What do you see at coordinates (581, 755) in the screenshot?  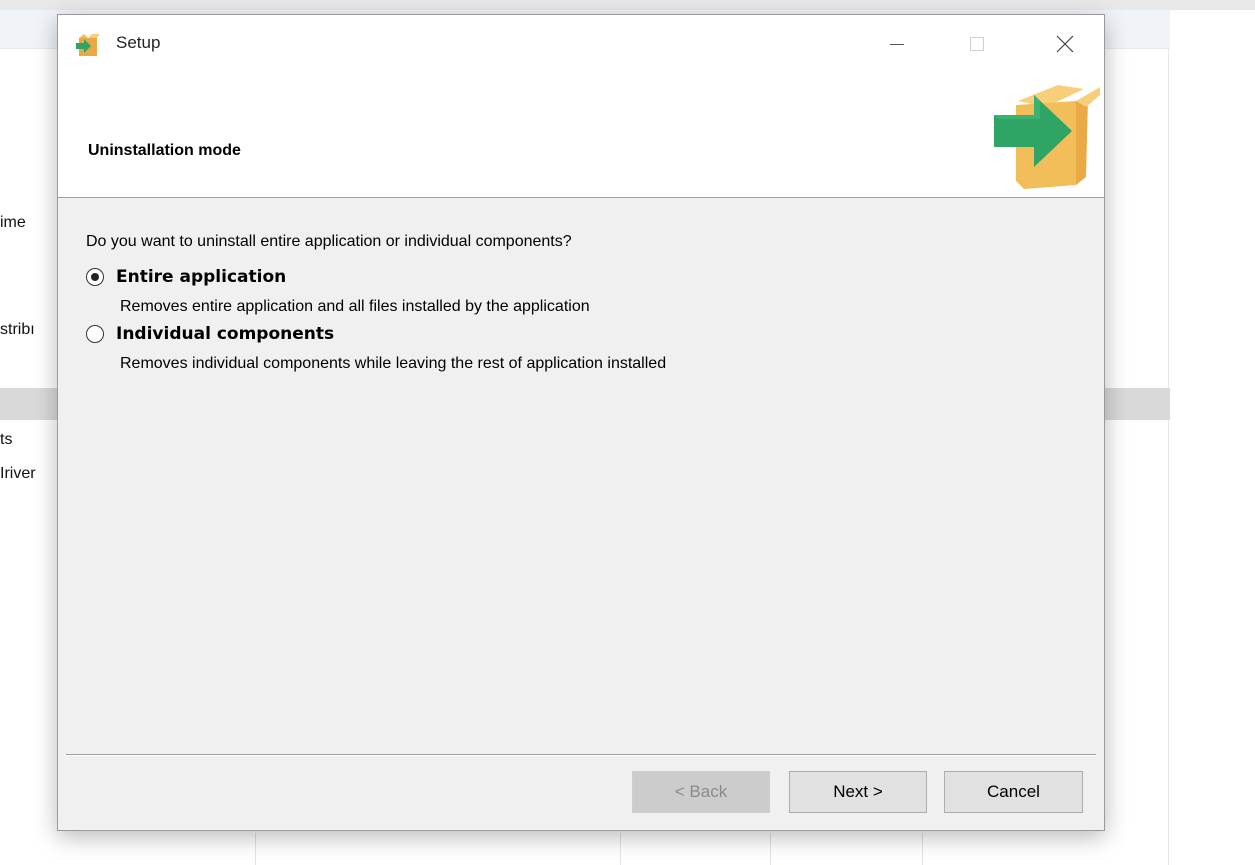 I see `footer-divider-highlight` at bounding box center [581, 755].